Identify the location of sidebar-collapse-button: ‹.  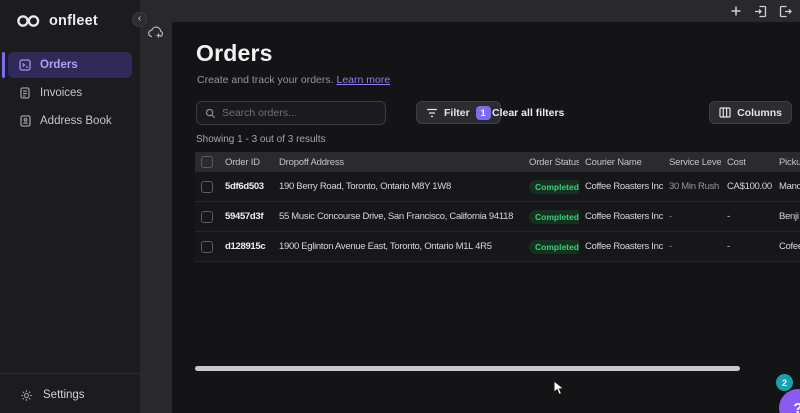
(139, 19).